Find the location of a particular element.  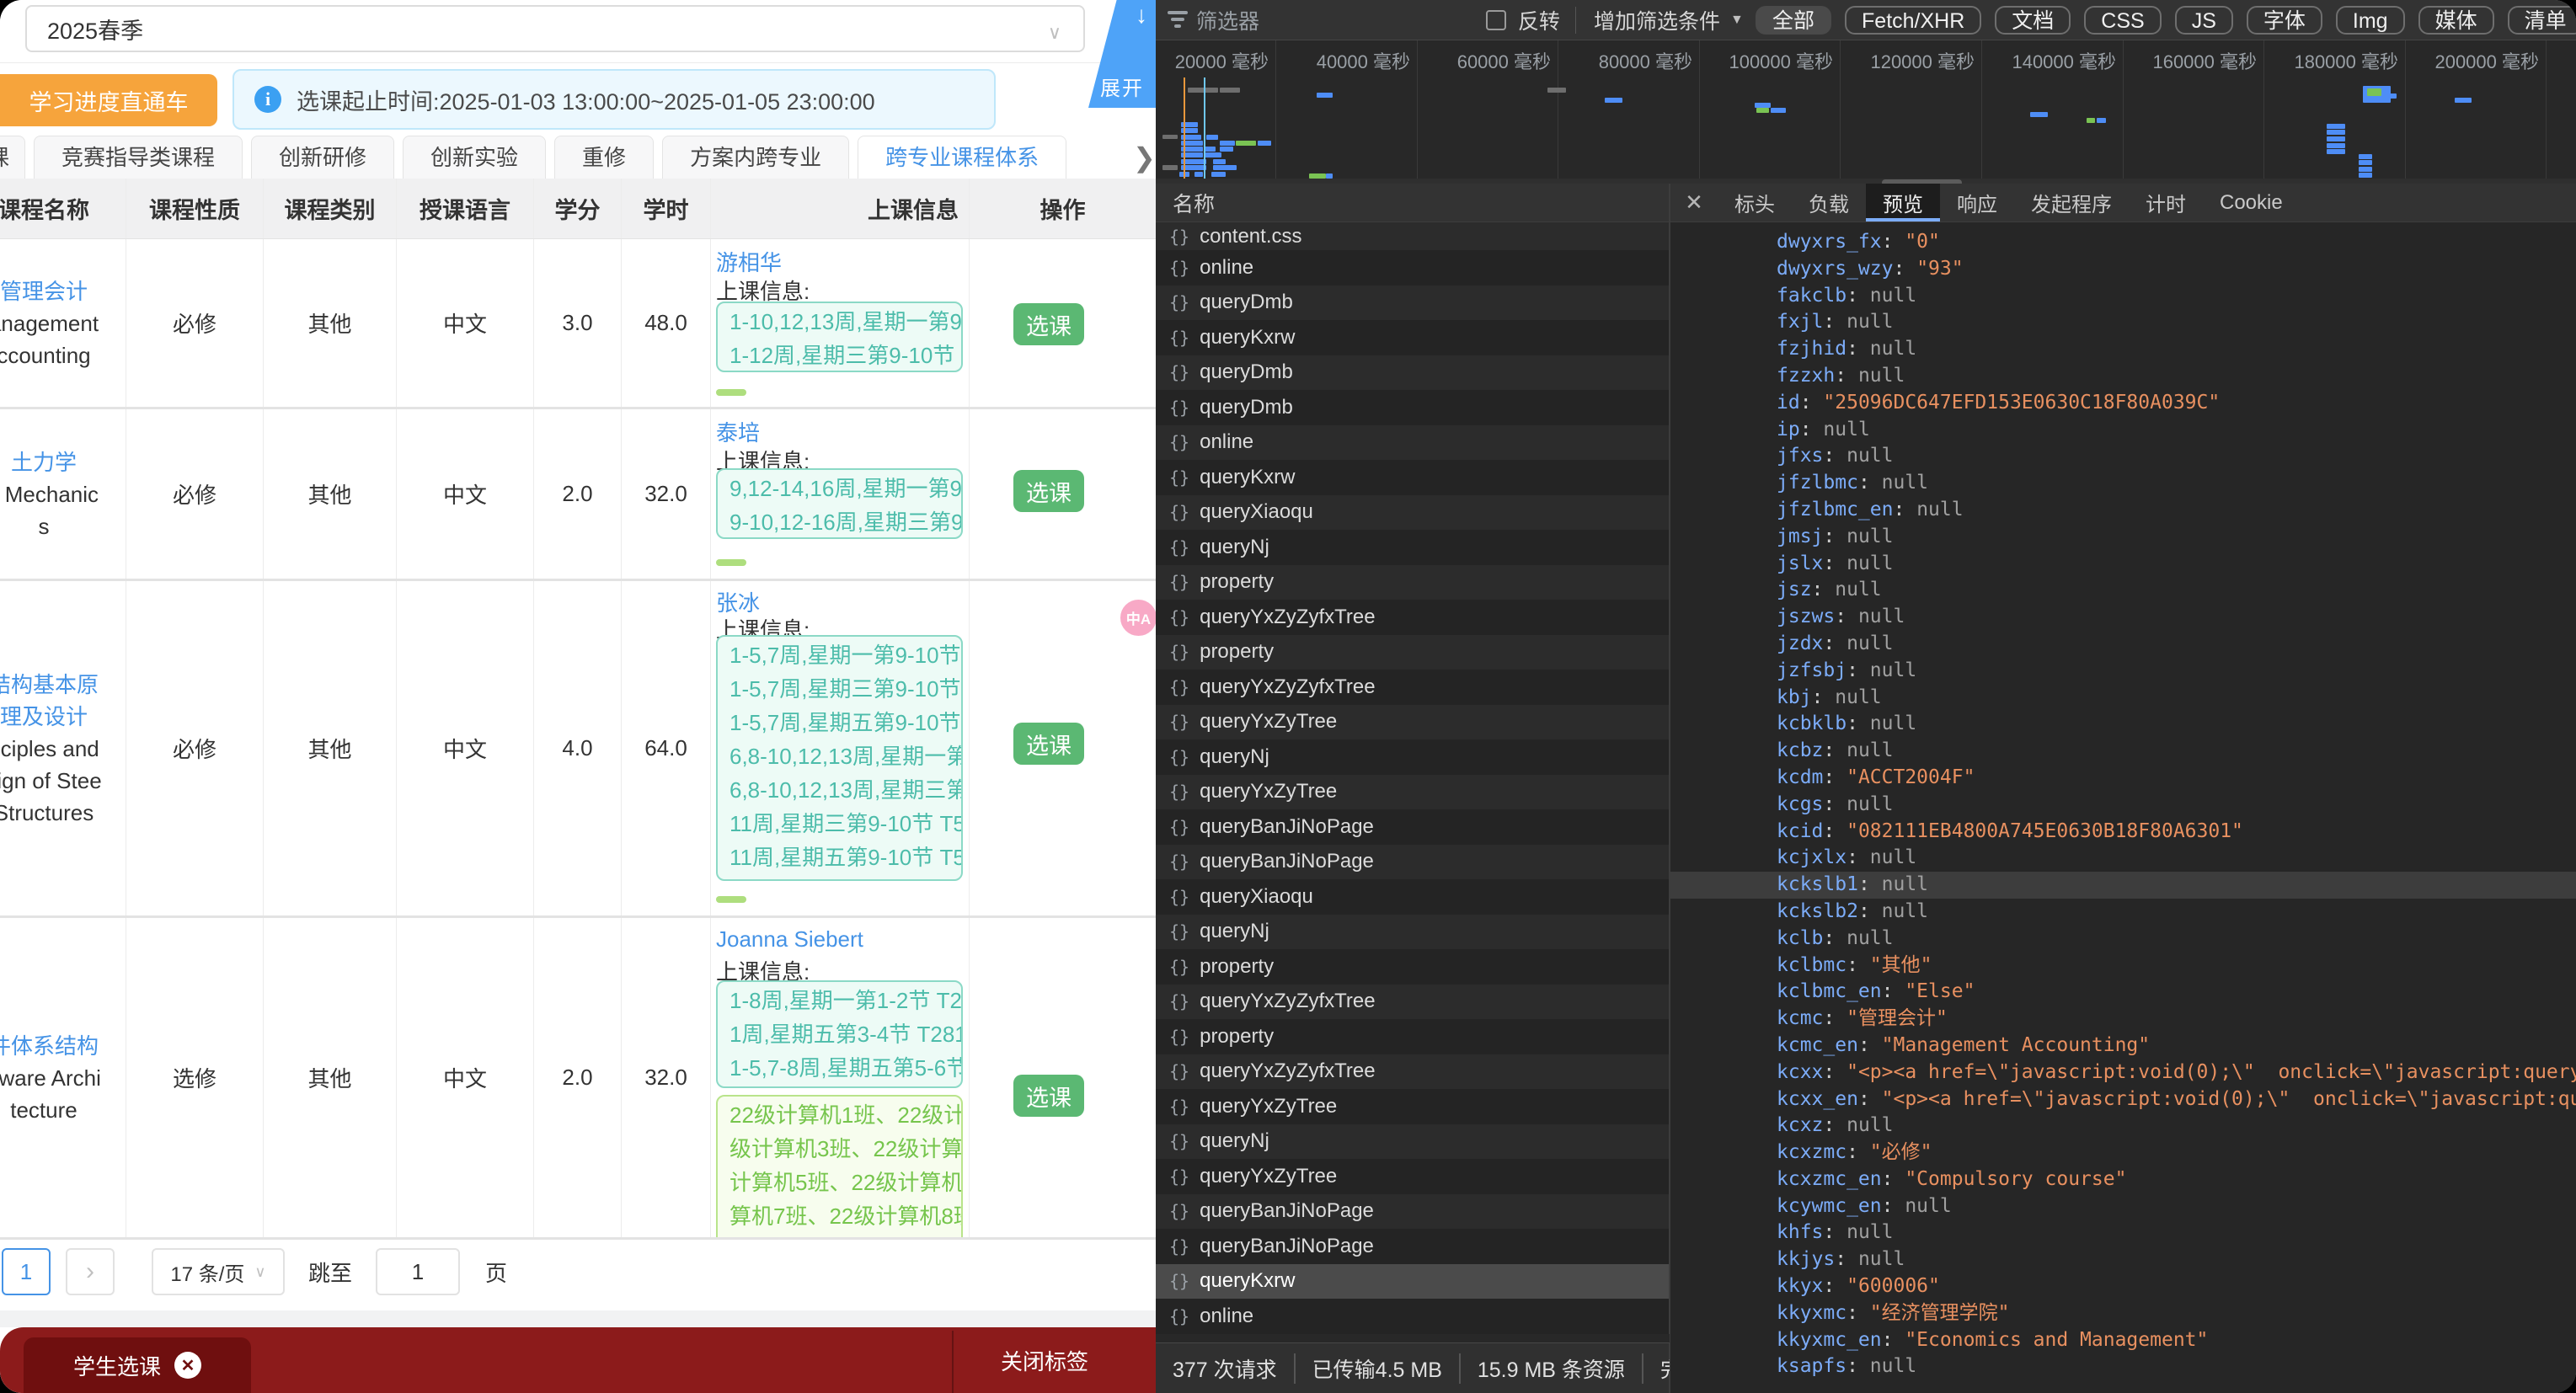

course-category-tab: 跨专业课程体系 is located at coordinates (962, 158).